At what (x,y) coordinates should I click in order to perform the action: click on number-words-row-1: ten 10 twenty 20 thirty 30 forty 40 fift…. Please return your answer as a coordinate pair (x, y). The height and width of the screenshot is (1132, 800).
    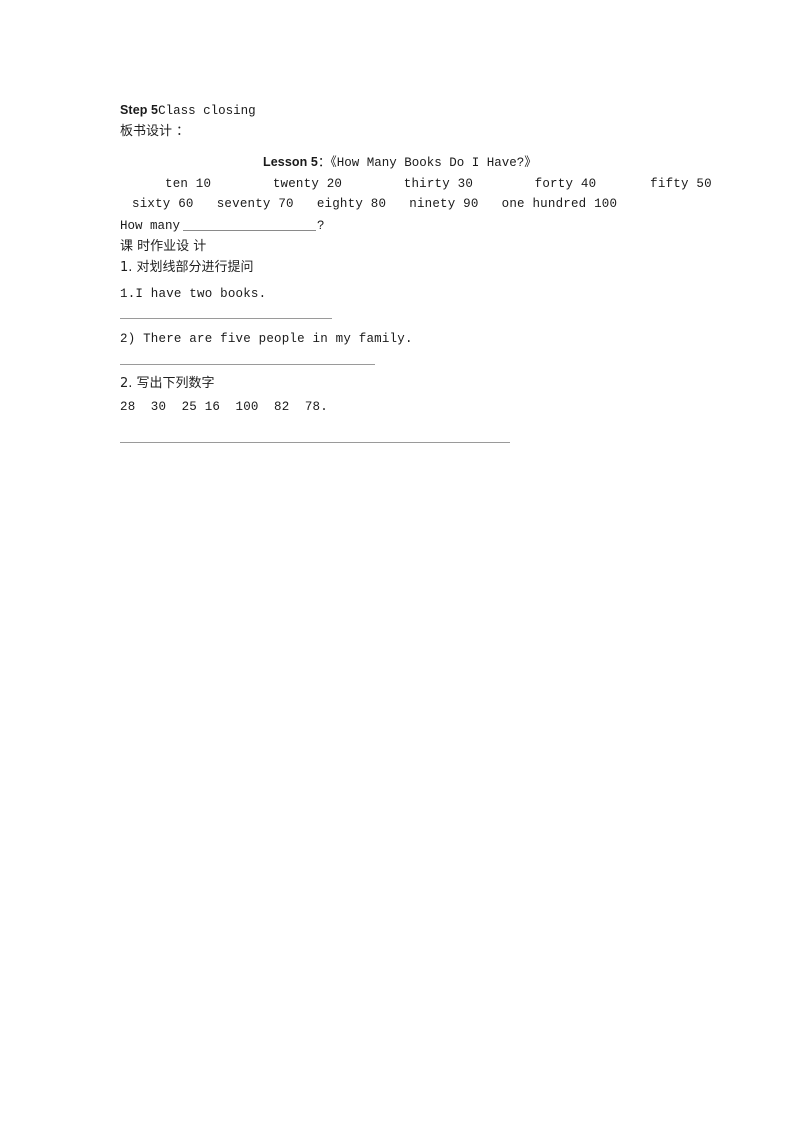
    Looking at the image, I should click on (438, 183).